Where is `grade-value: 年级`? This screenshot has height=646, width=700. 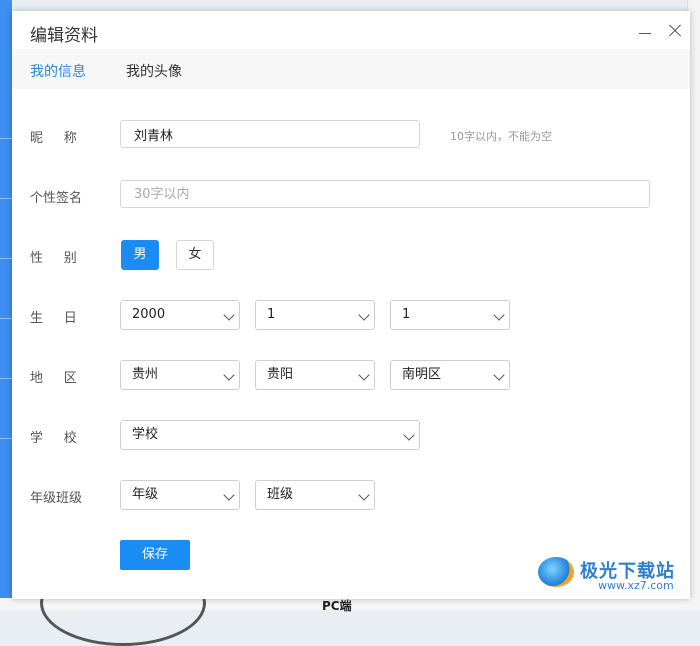
grade-value: 年级 is located at coordinates (145, 494).